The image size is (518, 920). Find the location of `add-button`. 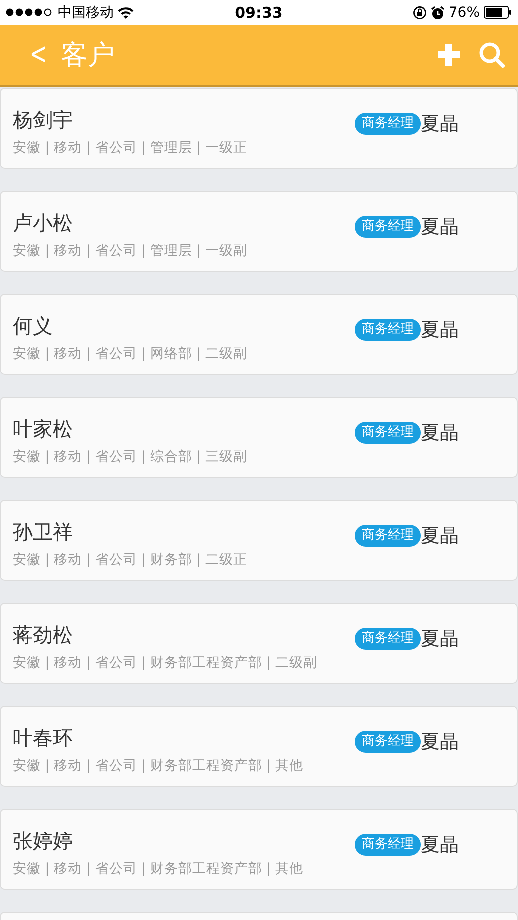

add-button is located at coordinates (449, 55).